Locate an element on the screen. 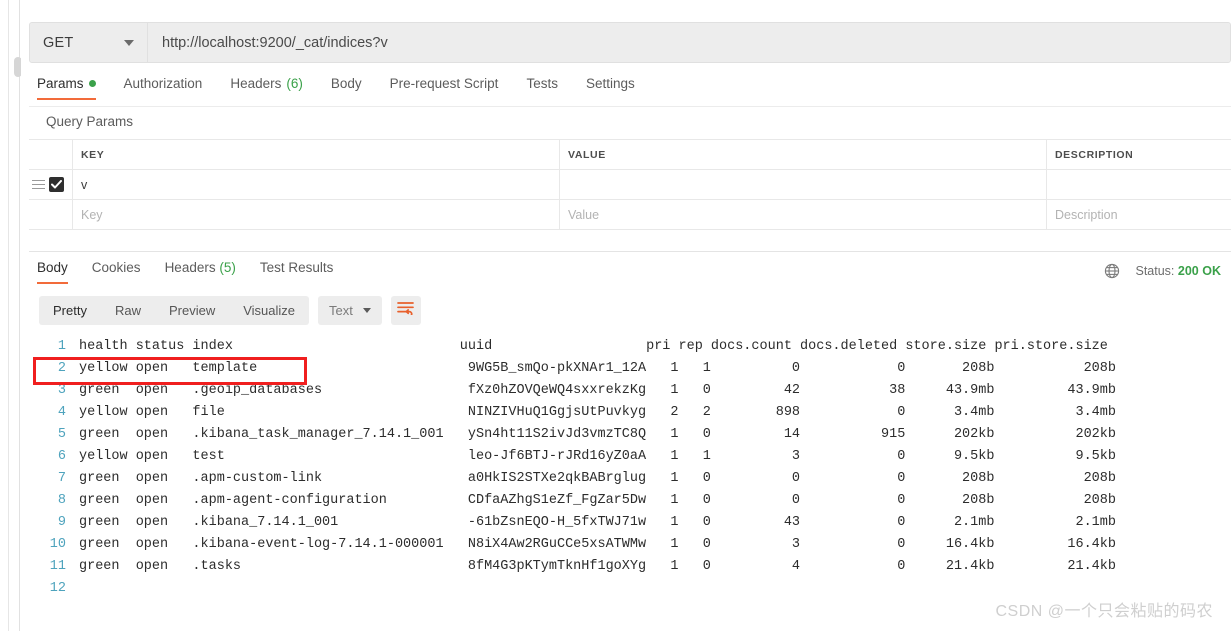 The width and height of the screenshot is (1231, 631). tab-authorization: Authorization is located at coordinates (163, 88).